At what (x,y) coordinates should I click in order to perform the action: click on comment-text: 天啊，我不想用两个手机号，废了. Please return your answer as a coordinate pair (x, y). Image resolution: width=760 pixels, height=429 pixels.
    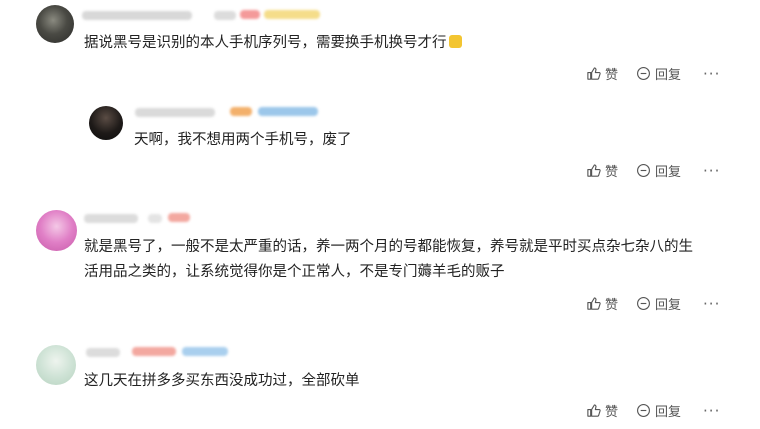
    Looking at the image, I should click on (243, 140).